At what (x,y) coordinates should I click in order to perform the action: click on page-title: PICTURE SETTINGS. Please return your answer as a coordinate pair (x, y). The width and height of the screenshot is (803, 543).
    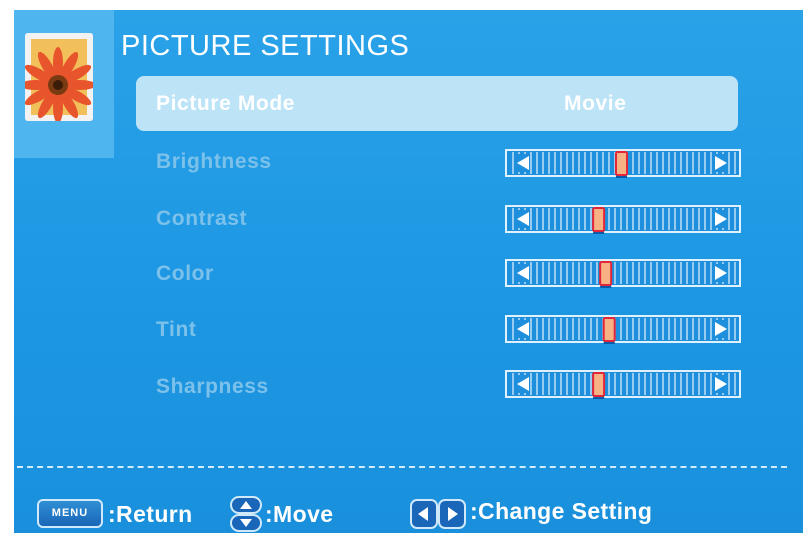
    Looking at the image, I should click on (265, 46).